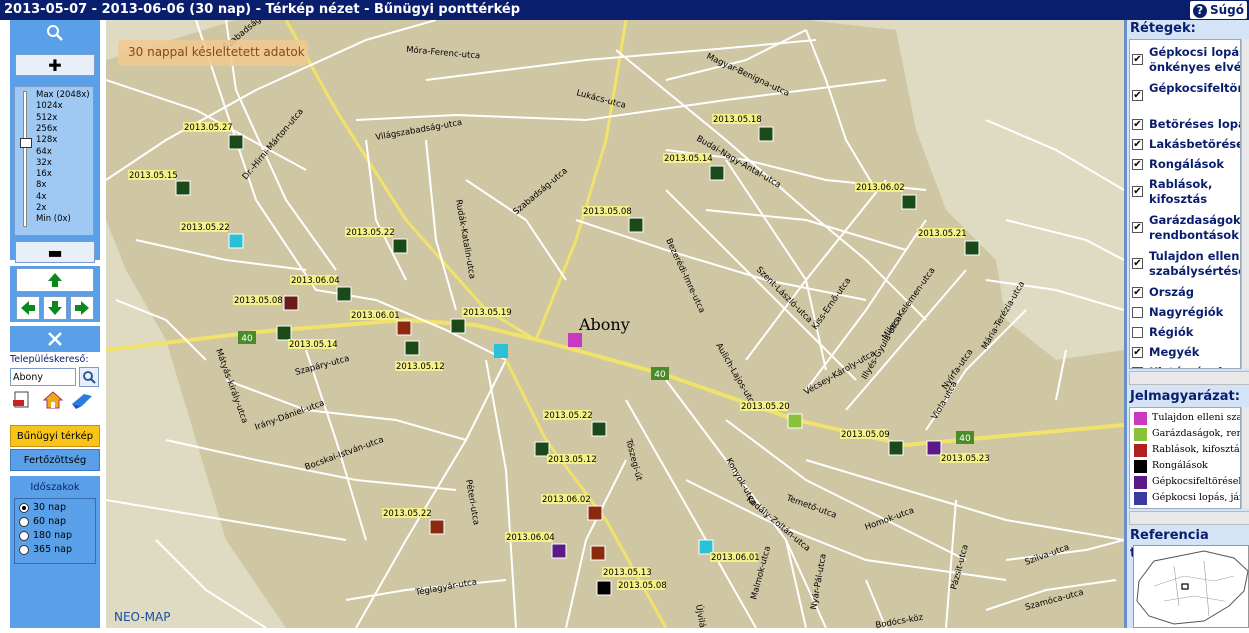 This screenshot has height=633, width=1249. Describe the element at coordinates (1185, 61) in the screenshot. I see `layer-row: ✔ Gépkocsi lopás, önkényes elvétel` at that location.